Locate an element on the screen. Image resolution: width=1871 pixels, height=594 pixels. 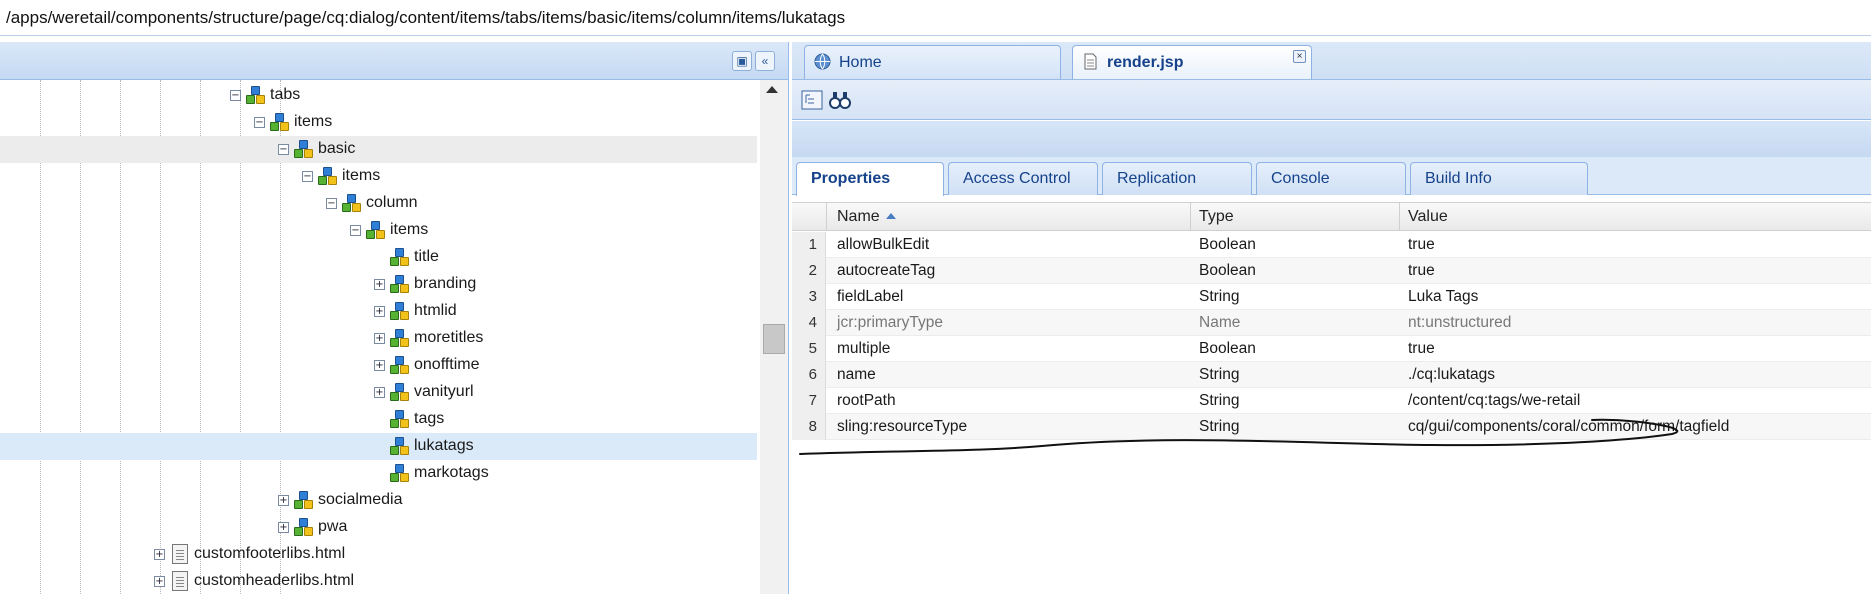
editor-subheader is located at coordinates (1331, 139).